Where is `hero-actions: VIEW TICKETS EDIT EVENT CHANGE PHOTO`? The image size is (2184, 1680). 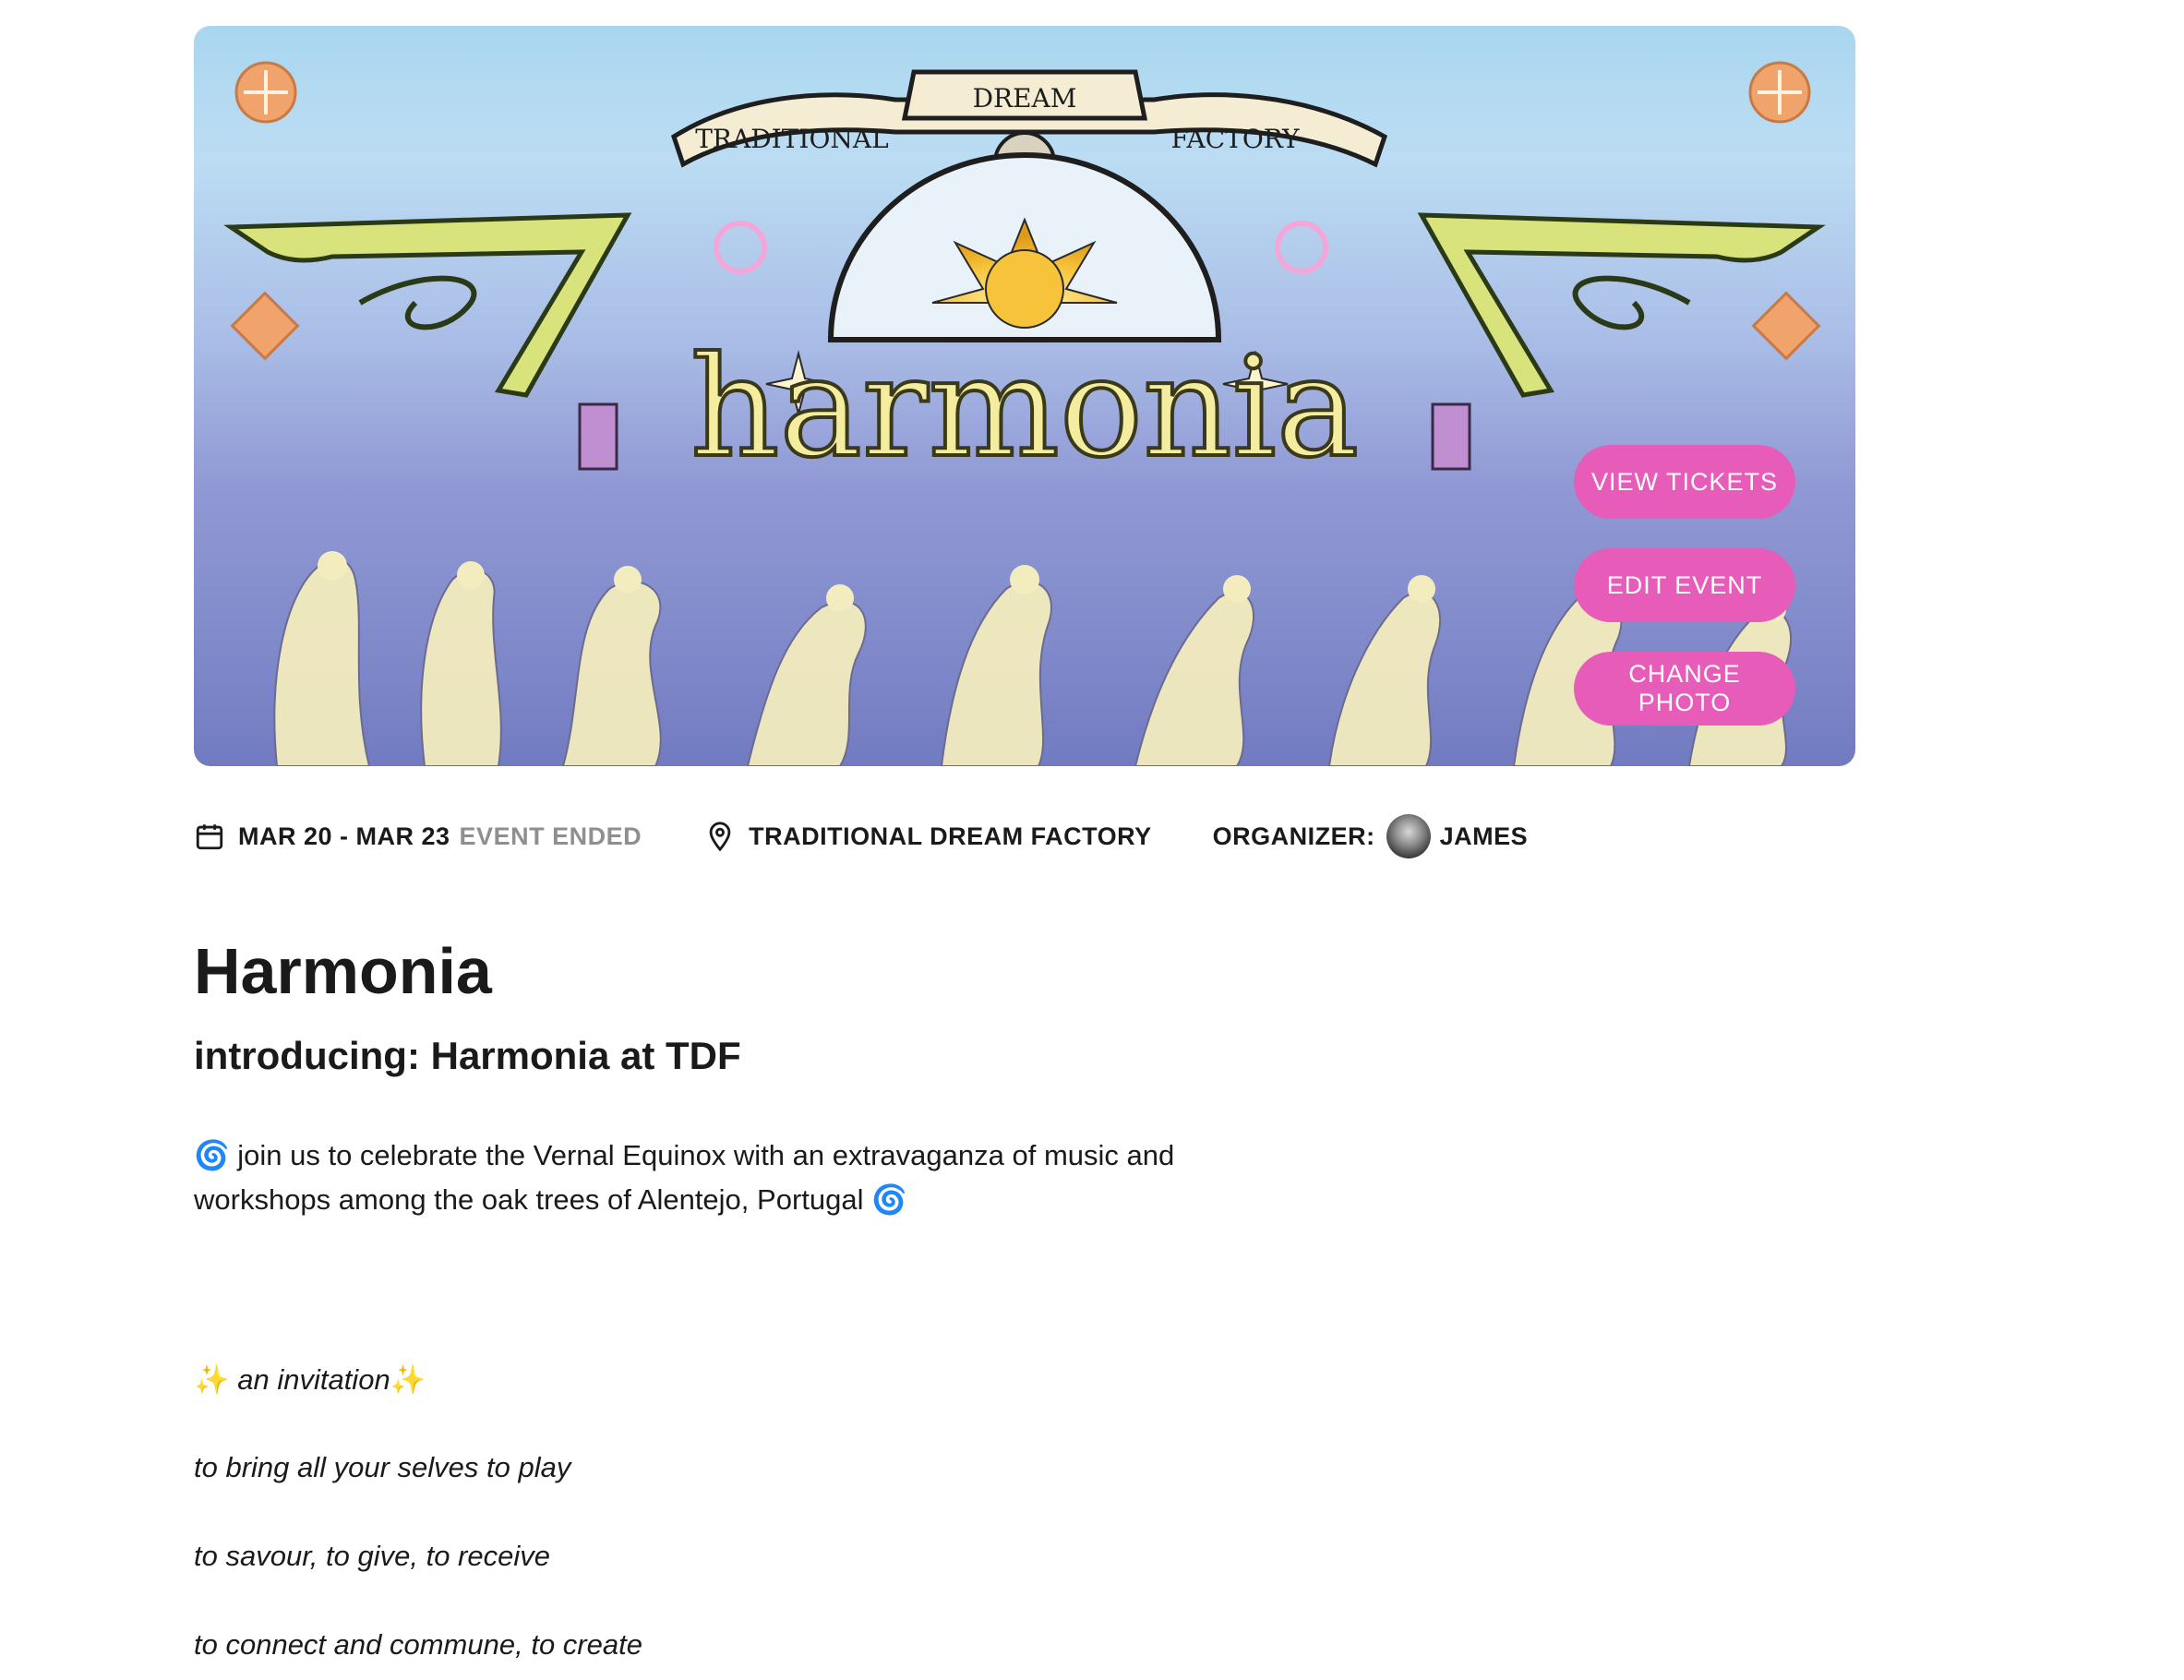
hero-actions: VIEW TICKETS EDIT EVENT CHANGE PHOTO is located at coordinates (1684, 585).